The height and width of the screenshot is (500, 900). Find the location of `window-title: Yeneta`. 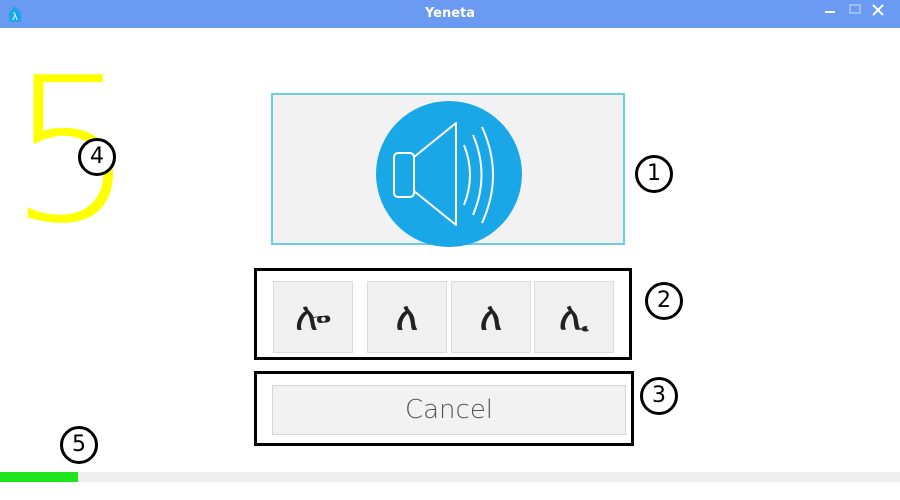

window-title: Yeneta is located at coordinates (450, 13).